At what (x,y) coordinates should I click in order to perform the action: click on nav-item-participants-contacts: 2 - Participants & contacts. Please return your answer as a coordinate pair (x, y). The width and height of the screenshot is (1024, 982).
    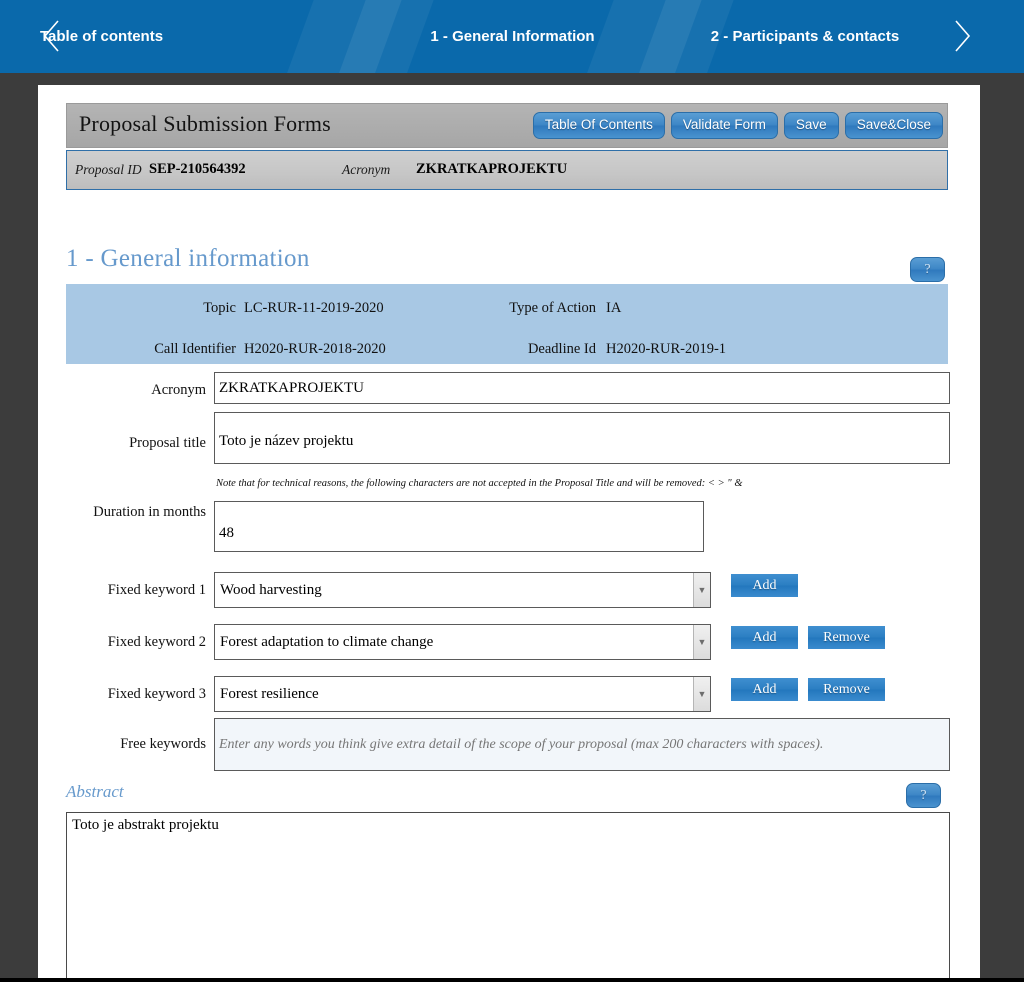
    Looking at the image, I should click on (805, 36).